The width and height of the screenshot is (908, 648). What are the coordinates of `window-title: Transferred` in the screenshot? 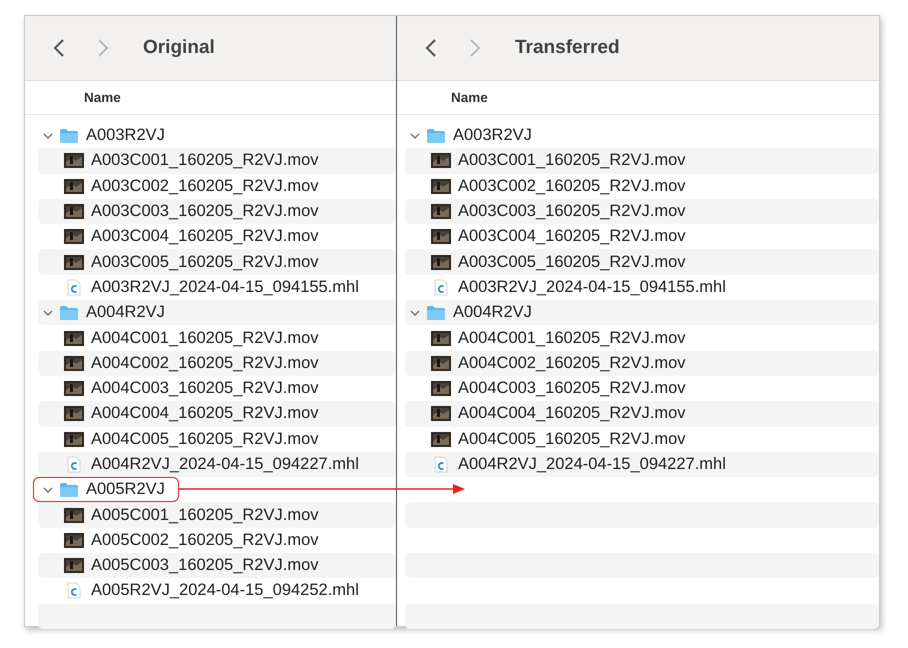 It's located at (567, 48).